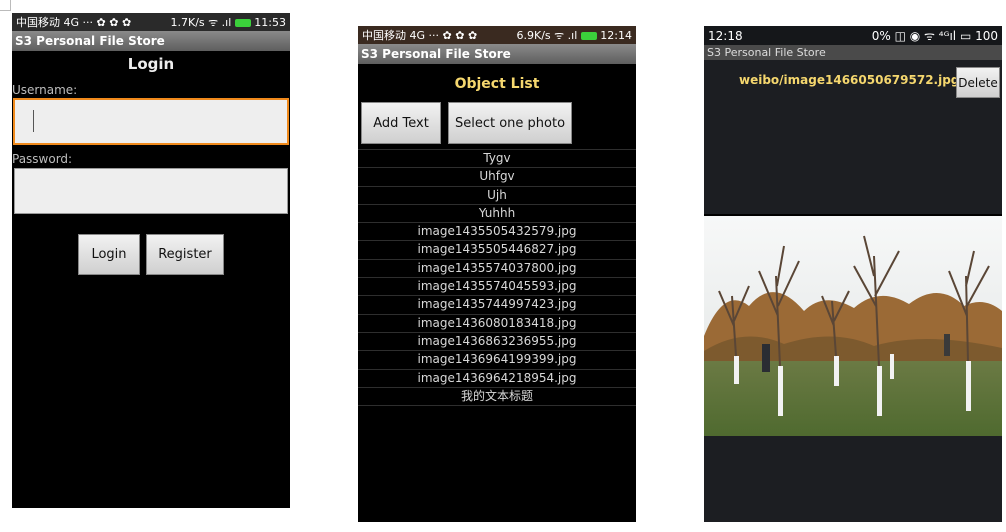  I want to click on login-heading: Login, so click(151, 64).